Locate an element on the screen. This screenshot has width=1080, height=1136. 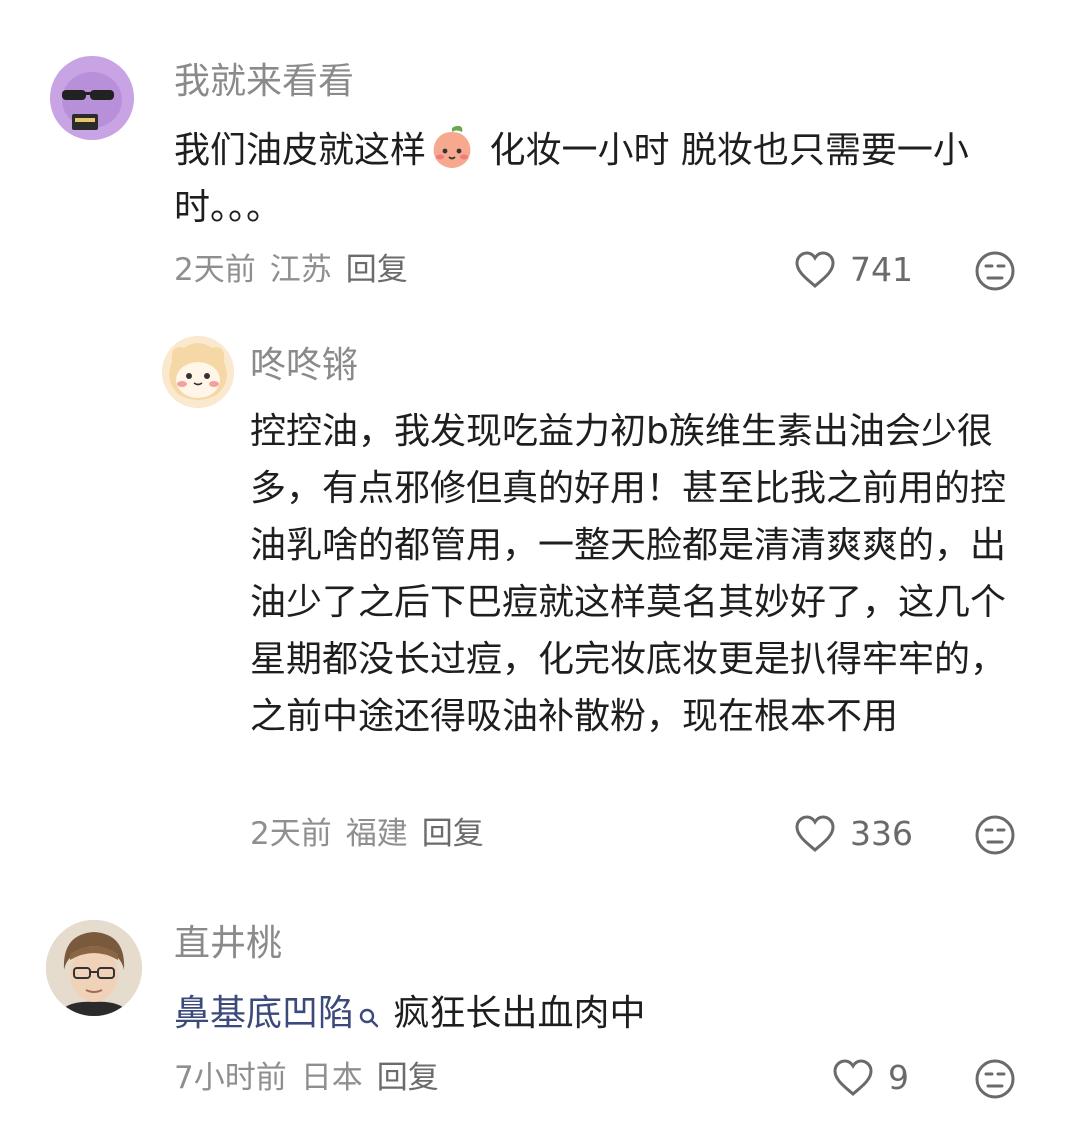
username: 咚咚锵 is located at coordinates (304, 366).